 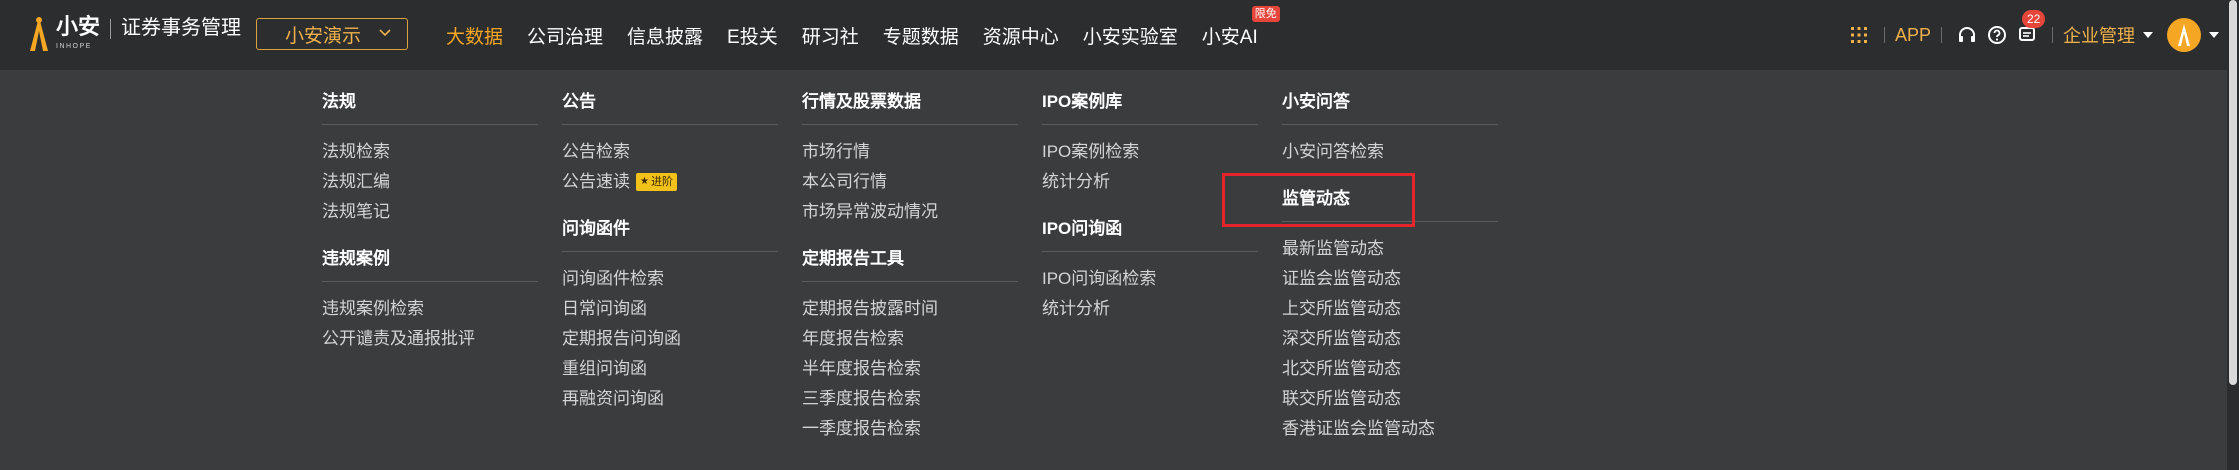 I want to click on nav-topic-data: 专题数据, so click(x=921, y=35).